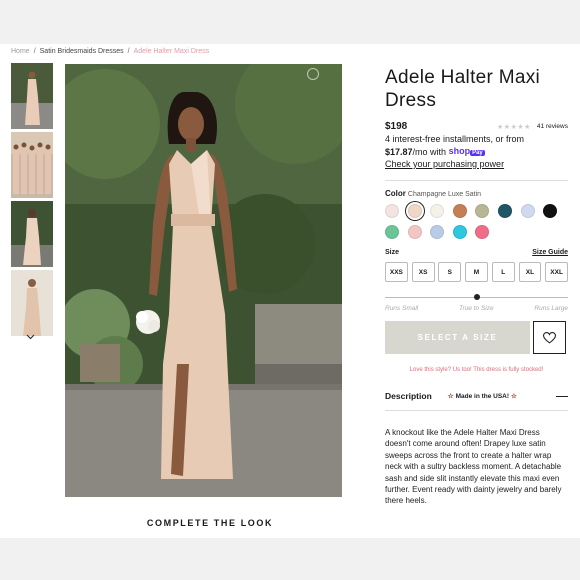  Describe the element at coordinates (551, 308) in the screenshot. I see `fit-label-large: Runs Large` at that location.